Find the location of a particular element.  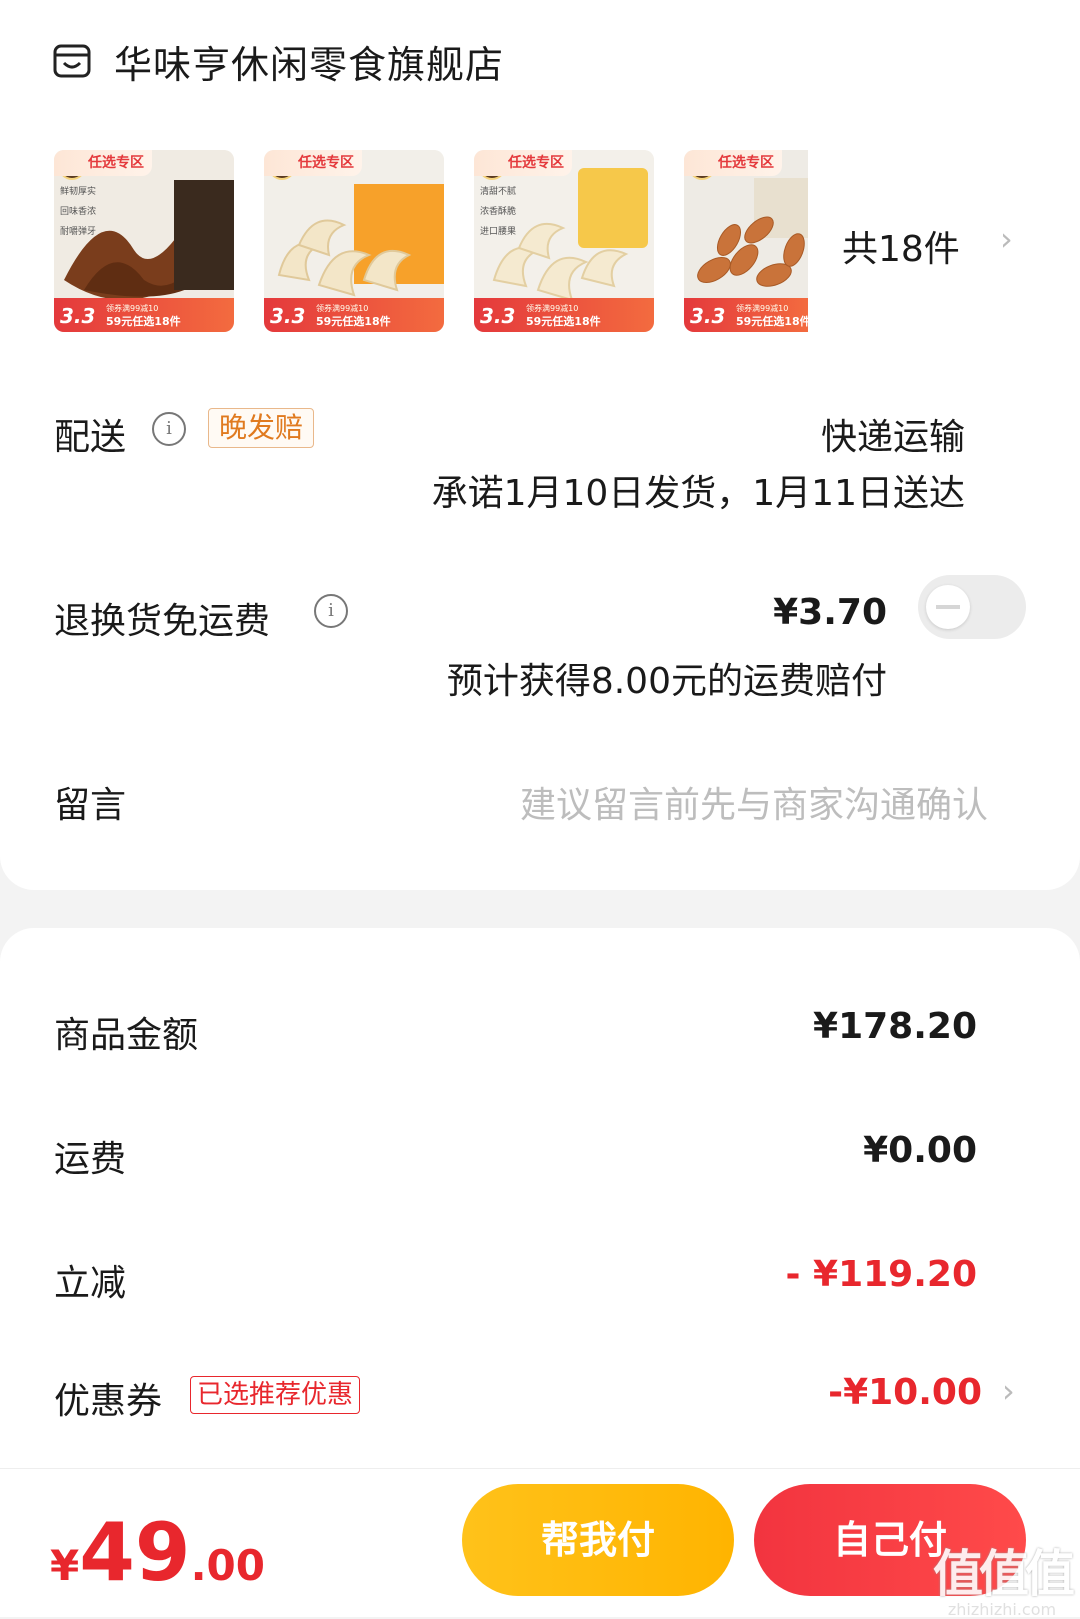

coupon-label: 优惠券 is located at coordinates (108, 1401).